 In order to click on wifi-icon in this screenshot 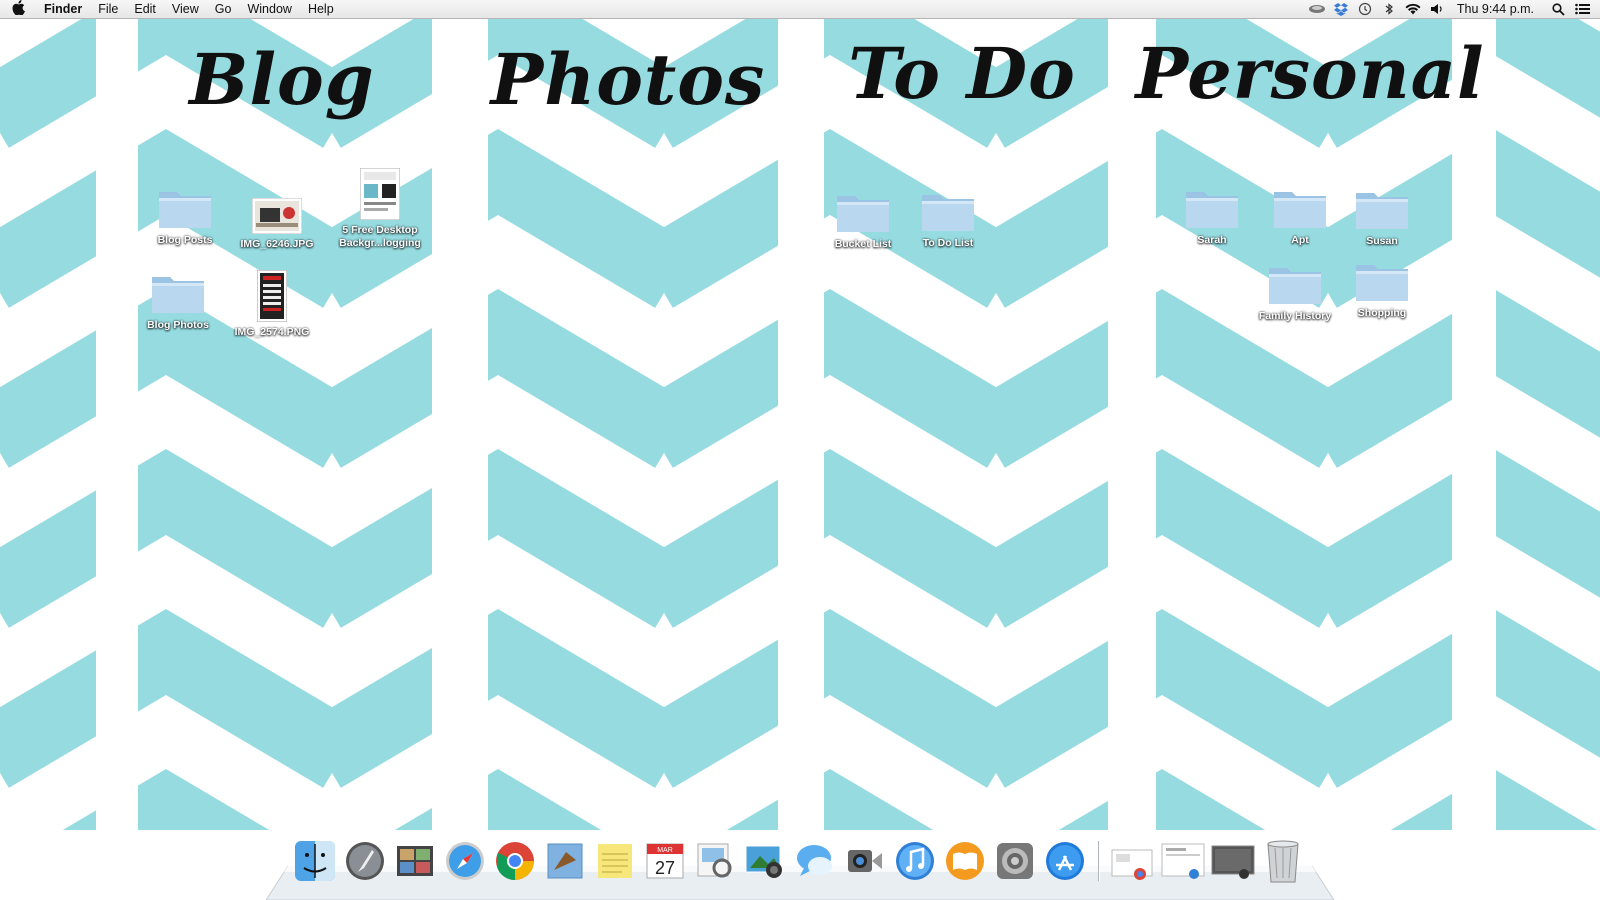, I will do `click(1413, 9)`.